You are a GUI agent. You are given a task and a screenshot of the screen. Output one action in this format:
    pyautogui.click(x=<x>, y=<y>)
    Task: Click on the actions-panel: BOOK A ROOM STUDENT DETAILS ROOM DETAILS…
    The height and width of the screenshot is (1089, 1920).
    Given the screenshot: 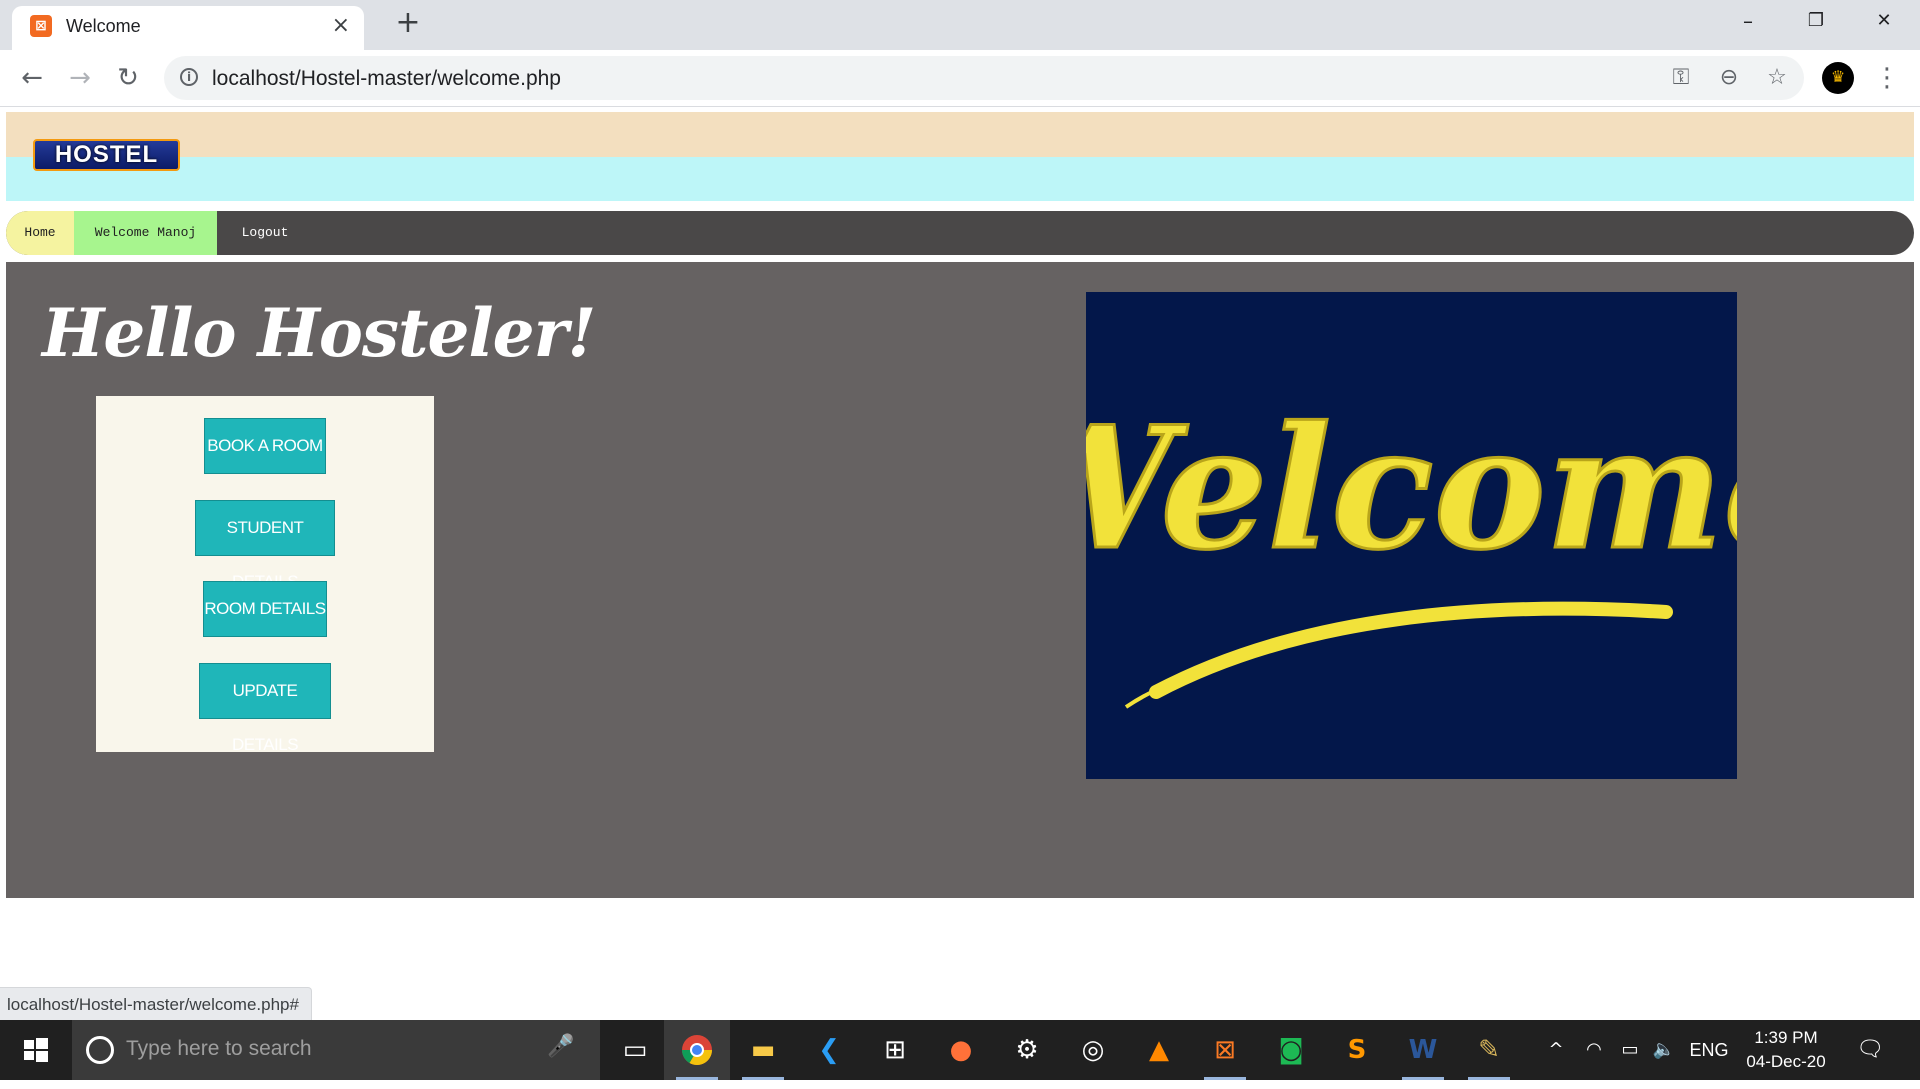 What is the action you would take?
    pyautogui.click(x=265, y=575)
    